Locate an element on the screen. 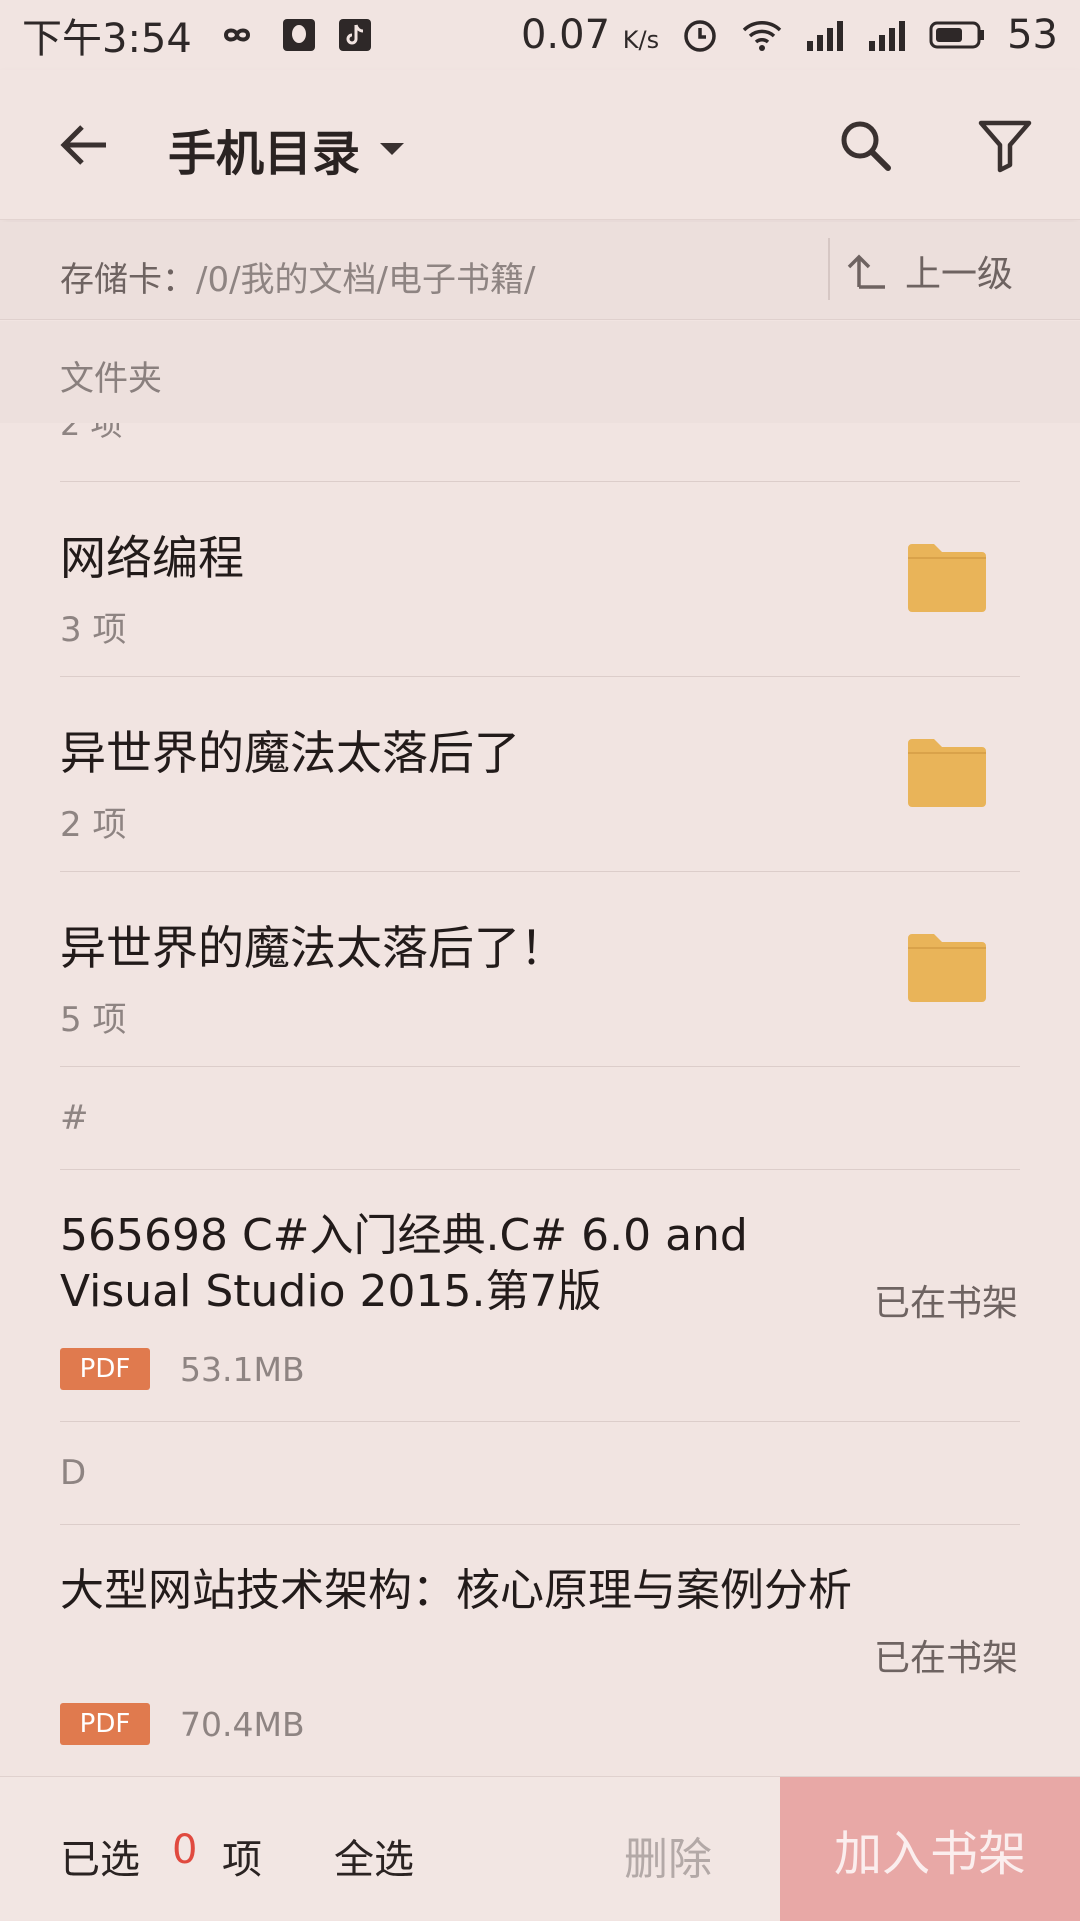 The height and width of the screenshot is (1921, 1080). path-breadcrumb: 存储卡：/0/我的文档/电子书籍/ is located at coordinates (297, 276).